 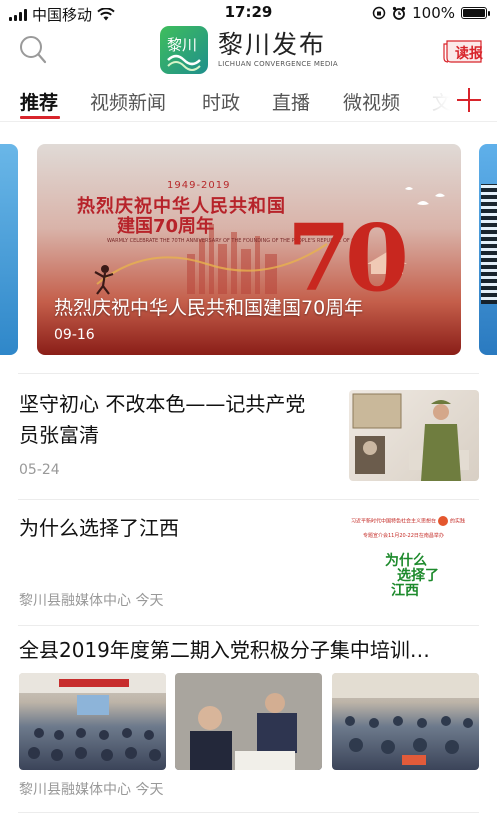 I want to click on orientation-lock-icon, so click(x=379, y=13).